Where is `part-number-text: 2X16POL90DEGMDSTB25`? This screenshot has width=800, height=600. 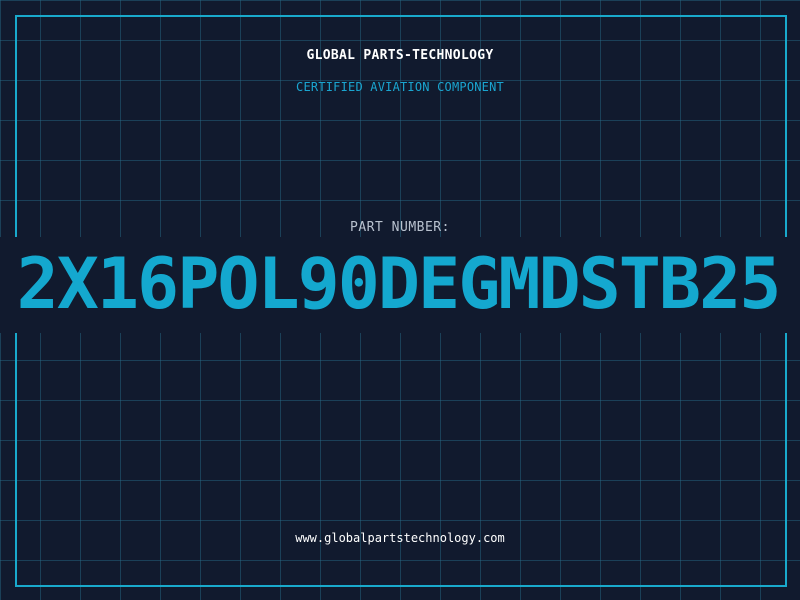 part-number-text: 2X16POL90DEGMDSTB25 is located at coordinates (399, 284).